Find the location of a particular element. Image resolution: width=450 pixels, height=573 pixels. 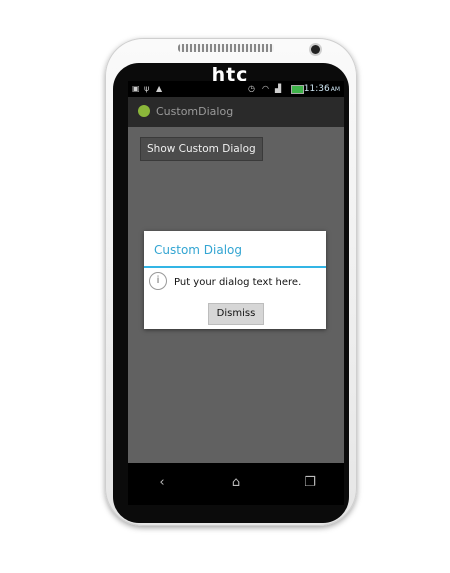

dialog-title-divider is located at coordinates (235, 267).